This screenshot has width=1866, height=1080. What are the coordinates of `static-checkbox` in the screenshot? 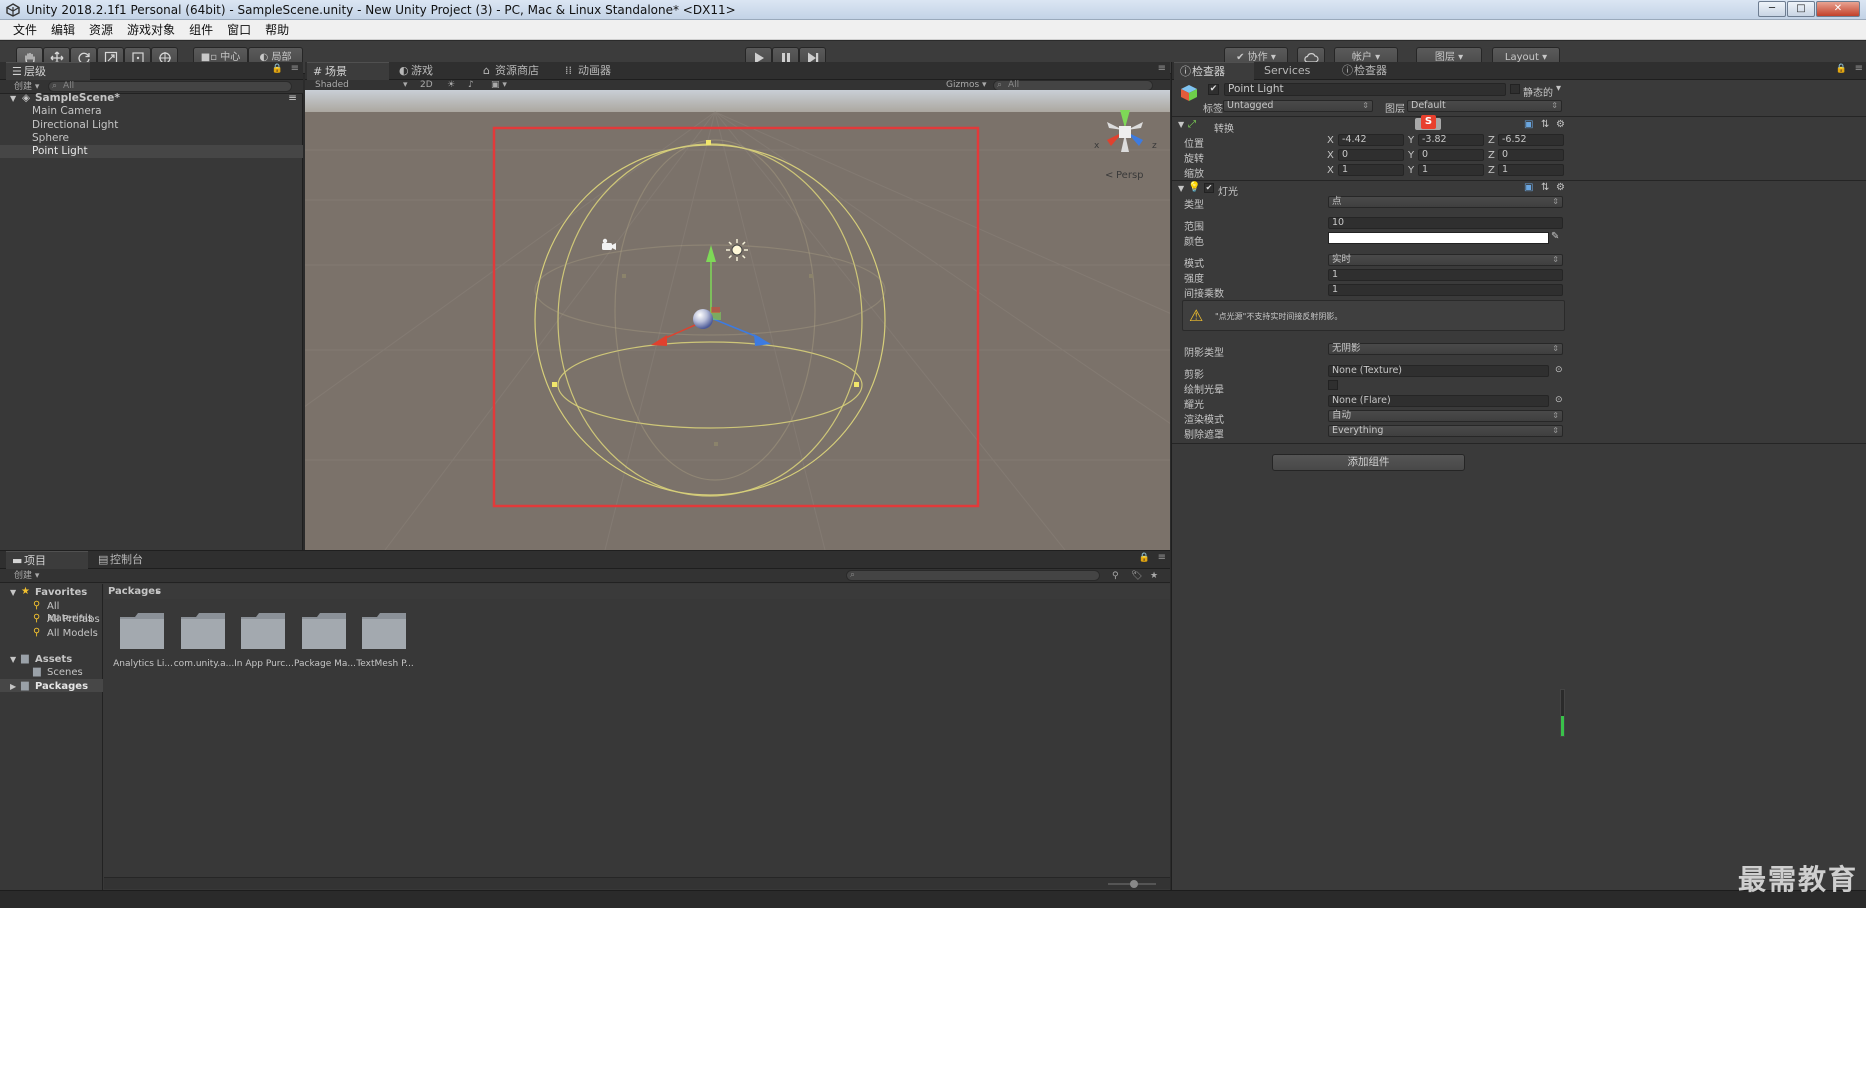 It's located at (1515, 89).